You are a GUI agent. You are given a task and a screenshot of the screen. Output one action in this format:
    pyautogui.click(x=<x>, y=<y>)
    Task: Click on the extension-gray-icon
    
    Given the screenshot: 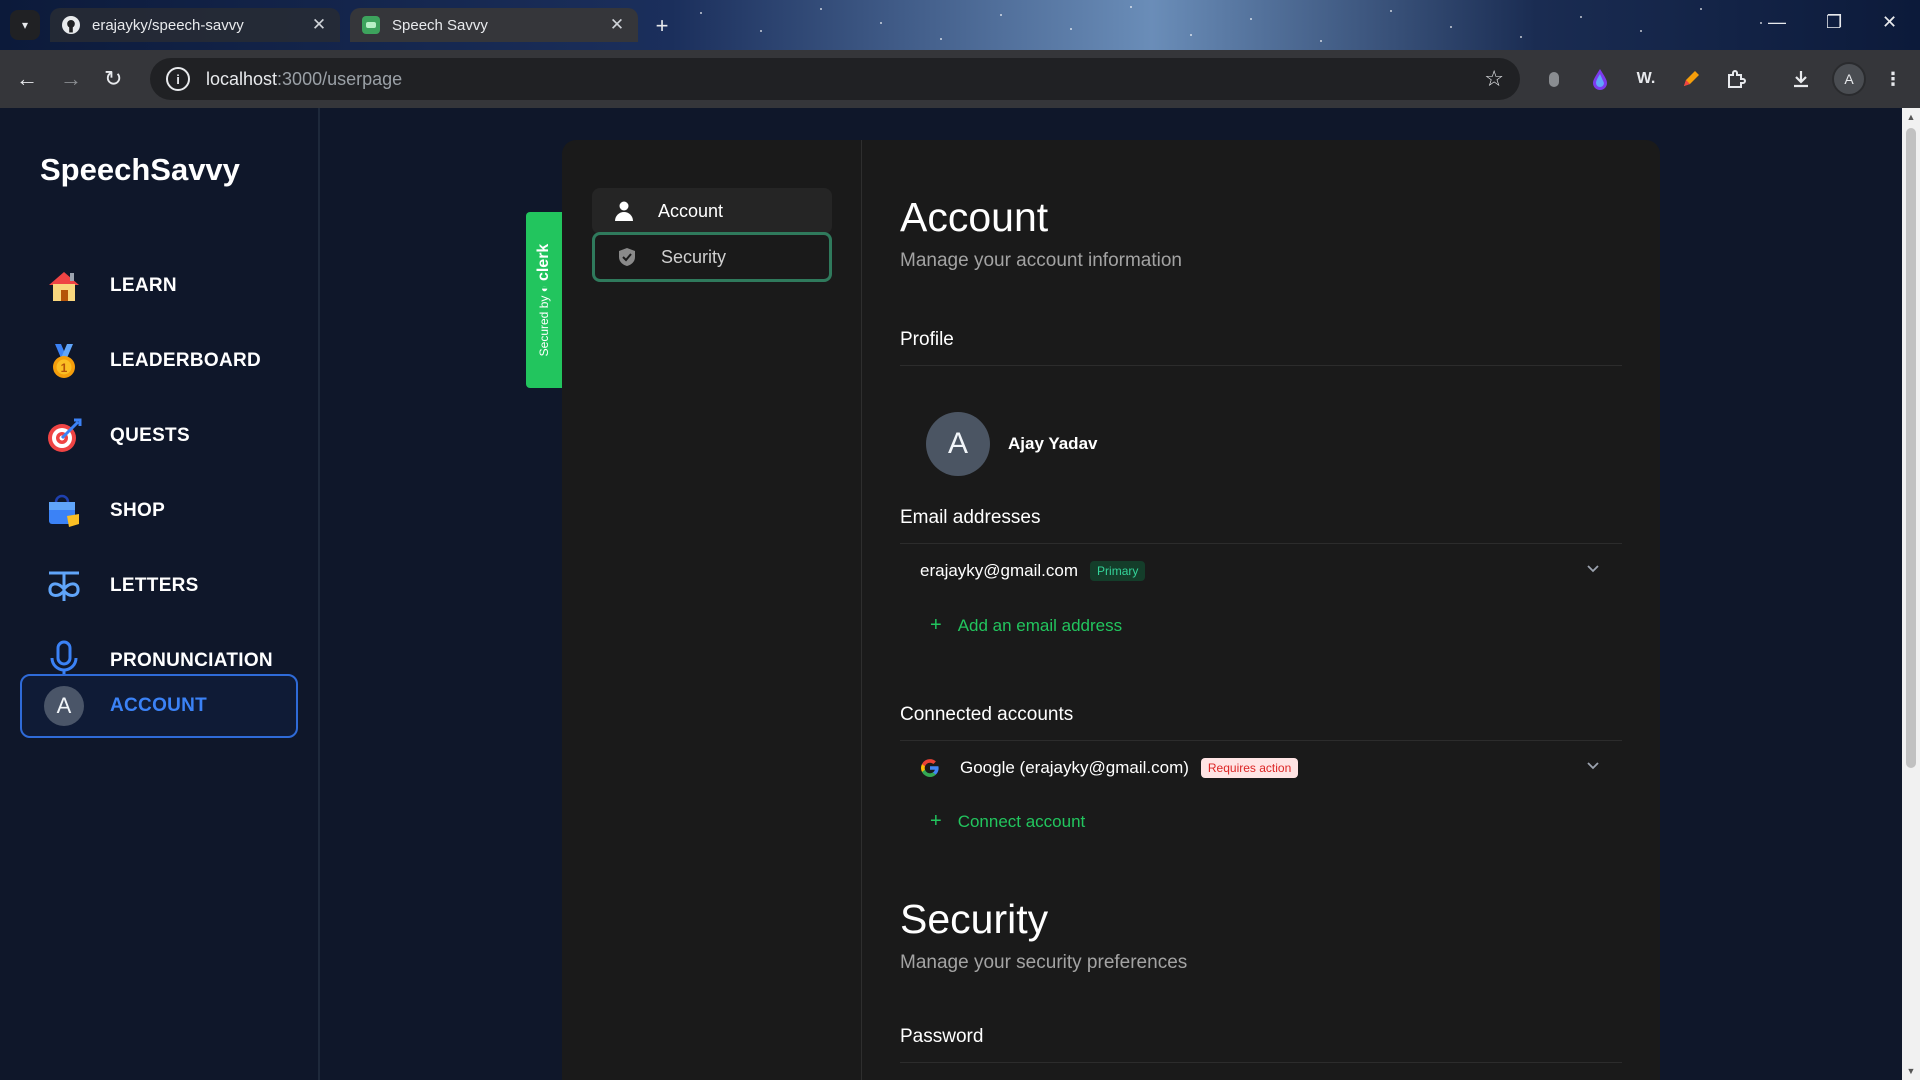 What is the action you would take?
    pyautogui.click(x=1554, y=79)
    